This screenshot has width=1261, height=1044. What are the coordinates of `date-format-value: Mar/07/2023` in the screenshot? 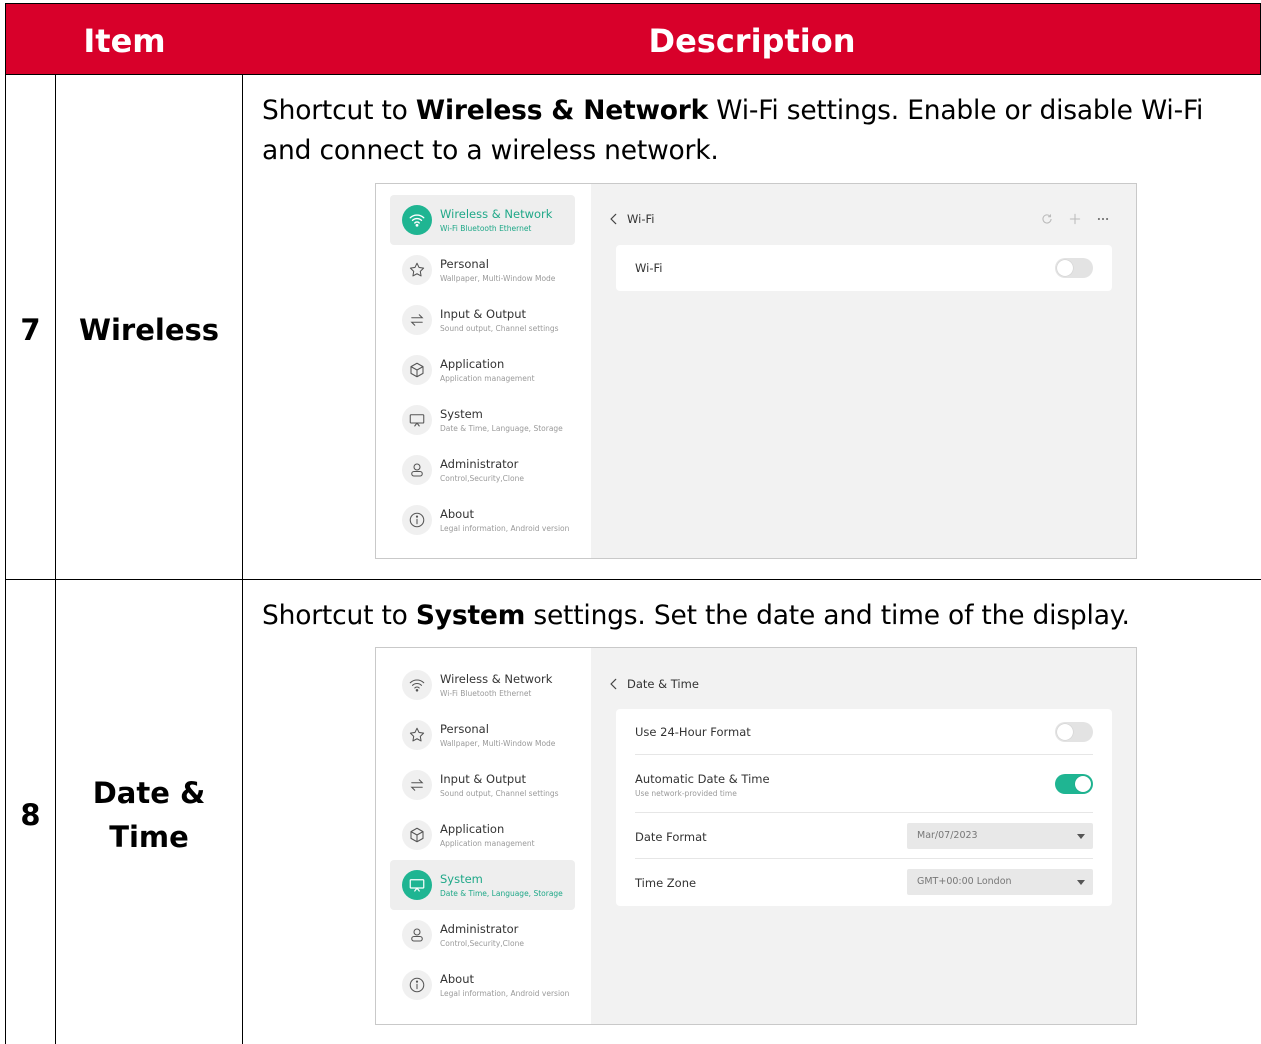 It's located at (947, 835).